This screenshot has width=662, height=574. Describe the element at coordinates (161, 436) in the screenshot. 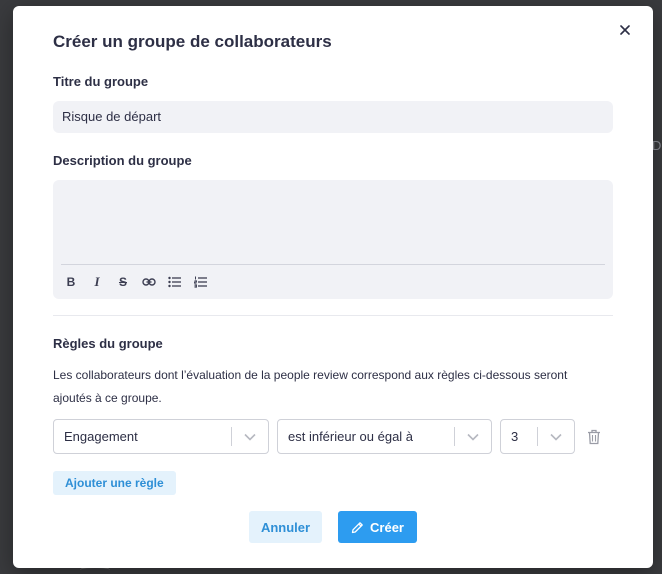

I see `rule-criterion-select: Engagement` at that location.